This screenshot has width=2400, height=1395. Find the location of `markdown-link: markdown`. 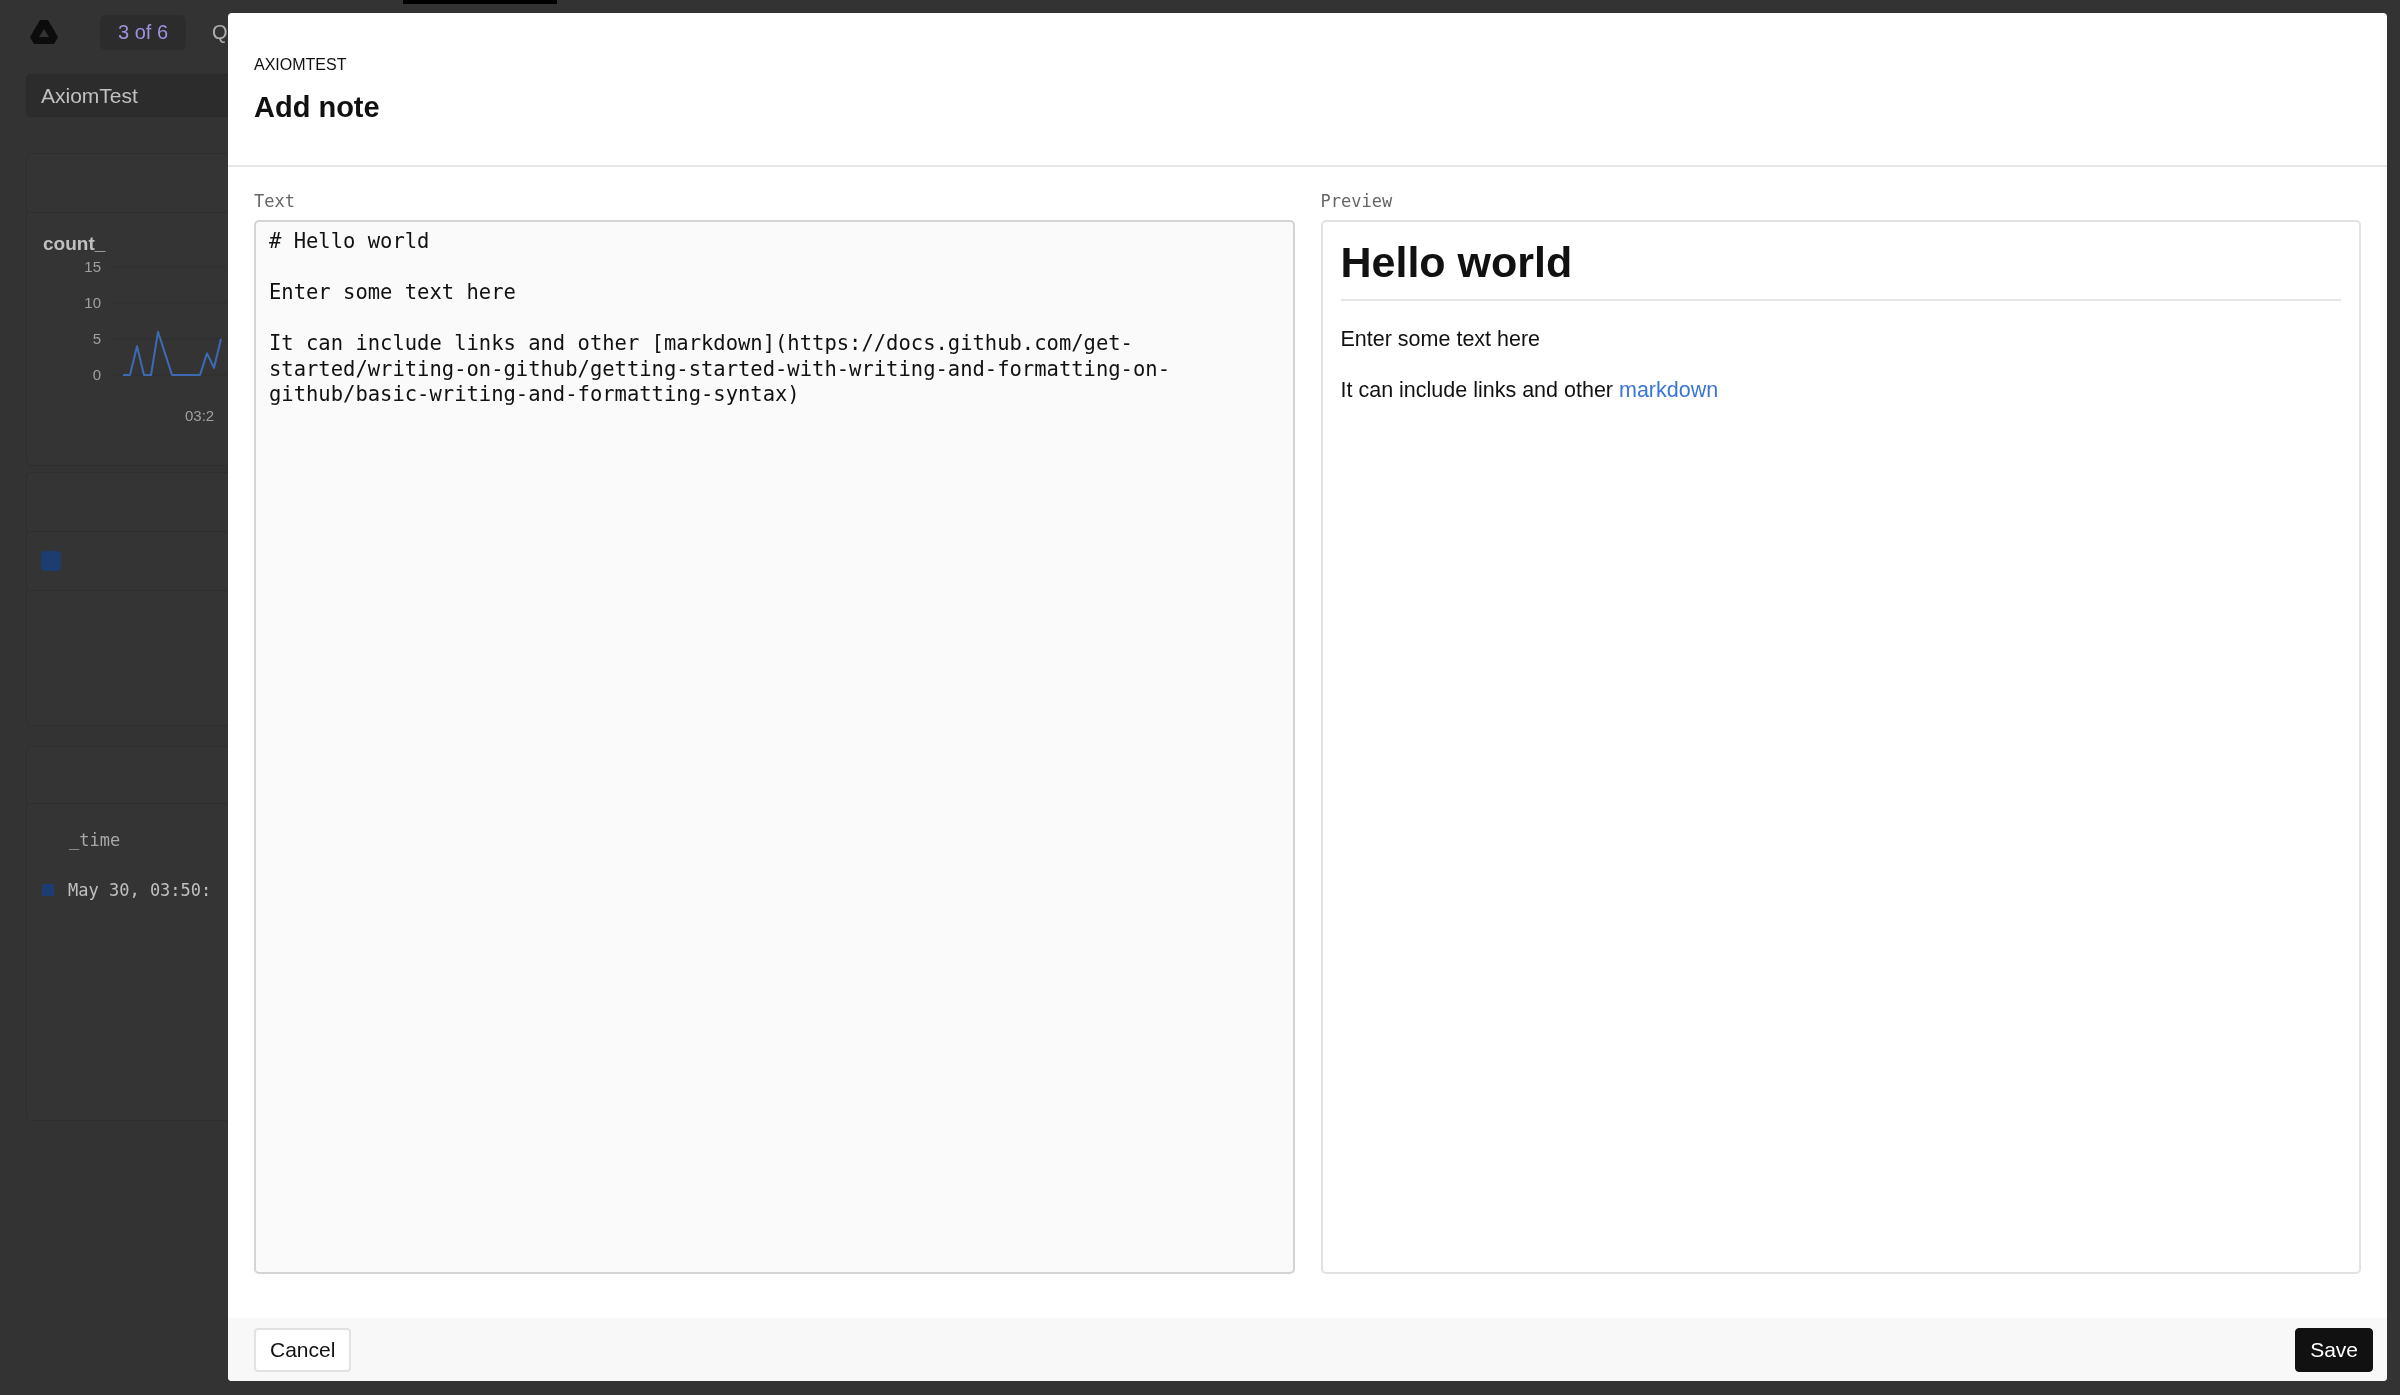

markdown-link: markdown is located at coordinates (1669, 390).